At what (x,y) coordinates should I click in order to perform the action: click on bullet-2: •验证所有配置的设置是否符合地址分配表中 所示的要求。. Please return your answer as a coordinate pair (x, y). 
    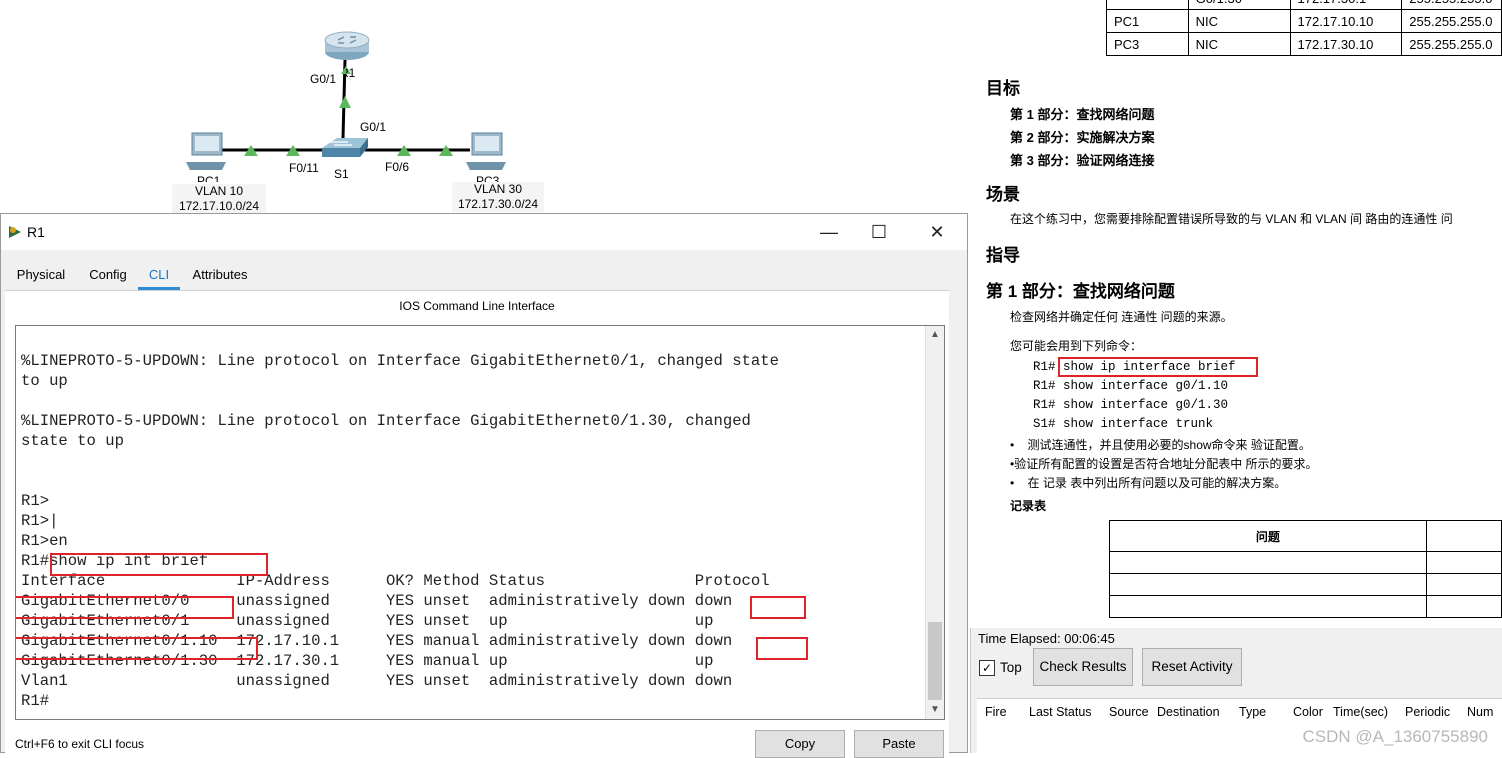
    Looking at the image, I should click on (1164, 464).